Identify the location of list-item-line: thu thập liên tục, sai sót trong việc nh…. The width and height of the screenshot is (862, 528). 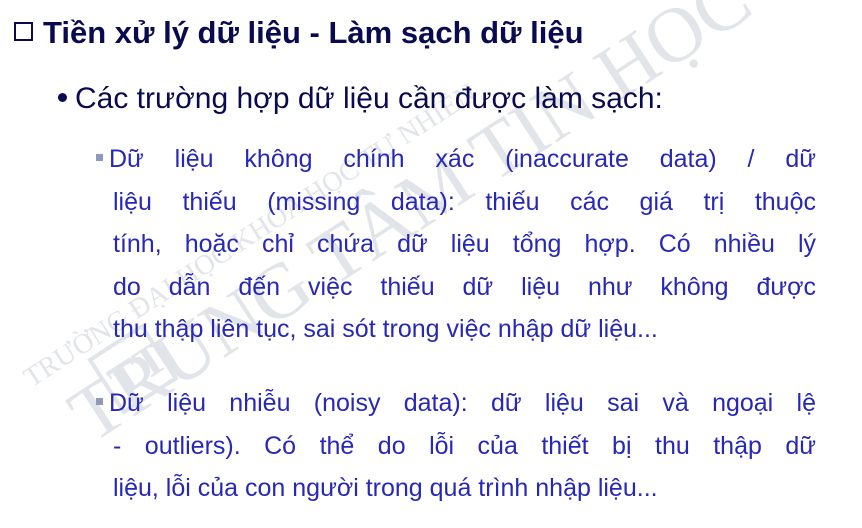
(385, 329).